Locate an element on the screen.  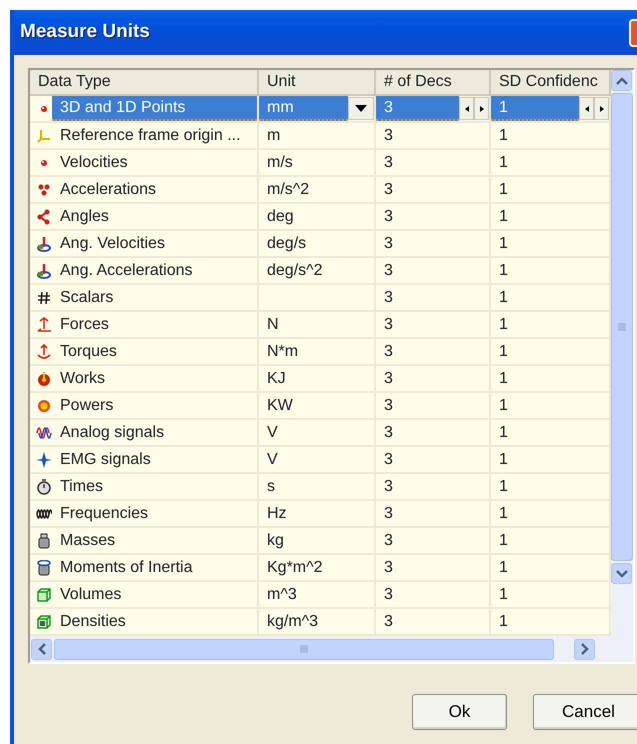
force-icon is located at coordinates (44, 324).